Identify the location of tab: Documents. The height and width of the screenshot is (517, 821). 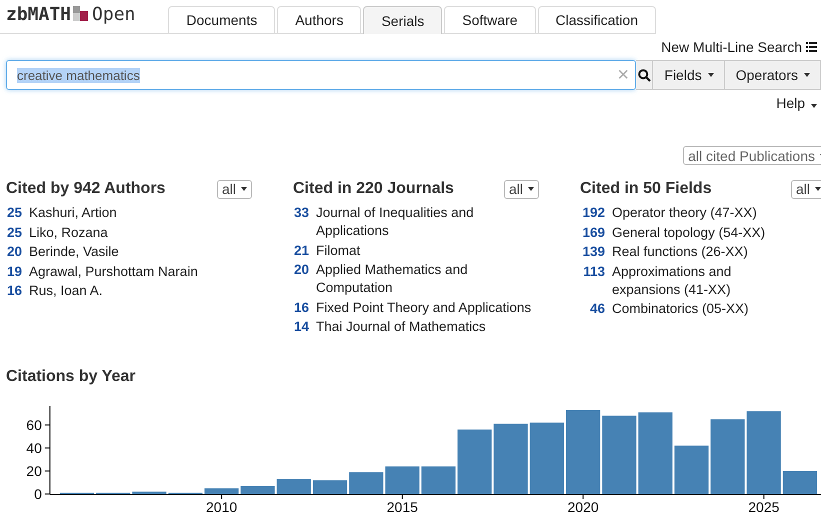
(222, 19).